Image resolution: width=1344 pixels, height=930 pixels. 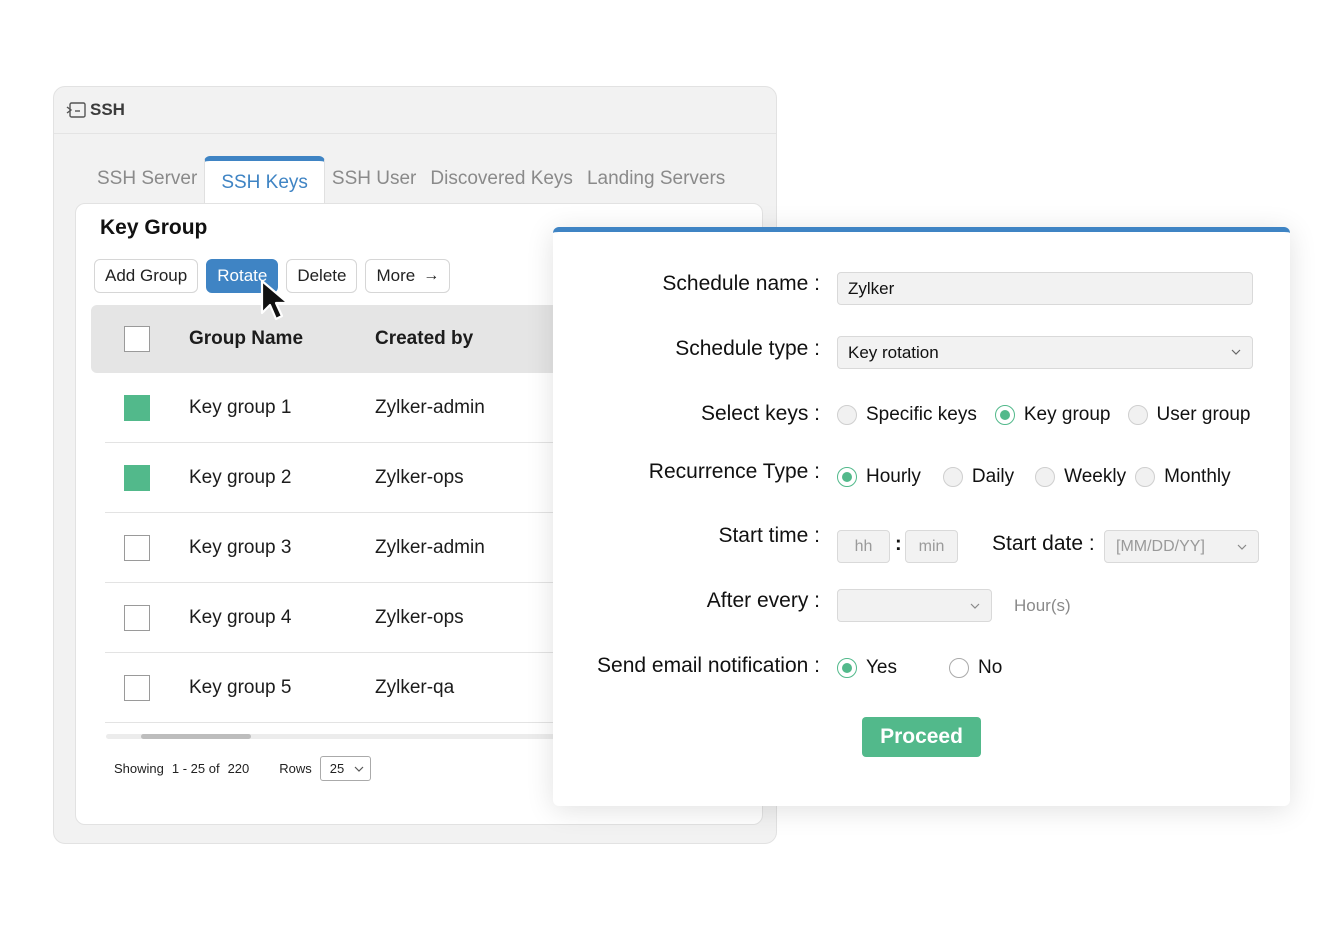 I want to click on tab-landing-servers: Landing Servers, so click(x=656, y=179).